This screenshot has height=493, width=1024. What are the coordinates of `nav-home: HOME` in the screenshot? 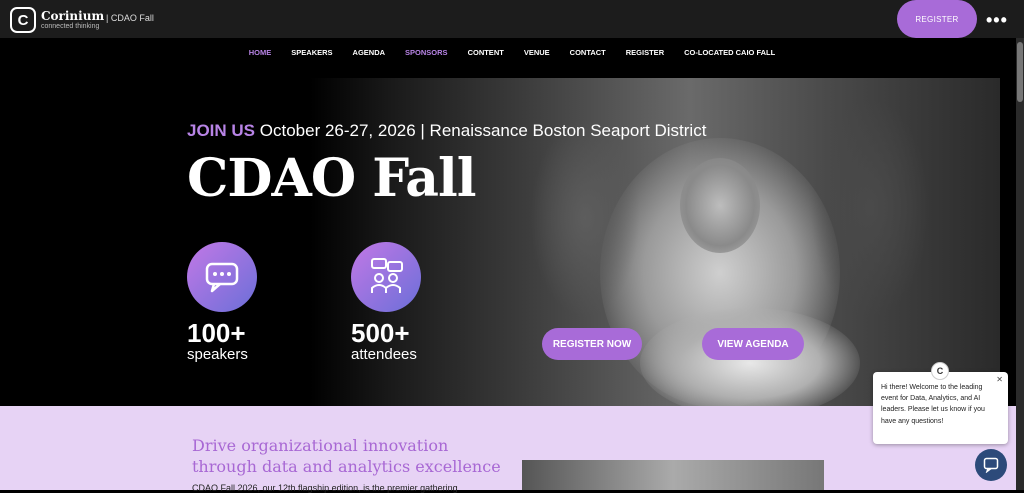 It's located at (260, 52).